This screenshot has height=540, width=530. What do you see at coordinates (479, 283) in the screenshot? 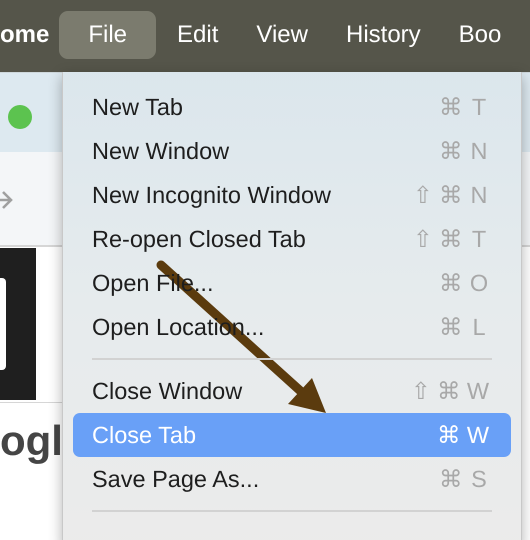
I see `shortcut-key: O` at bounding box center [479, 283].